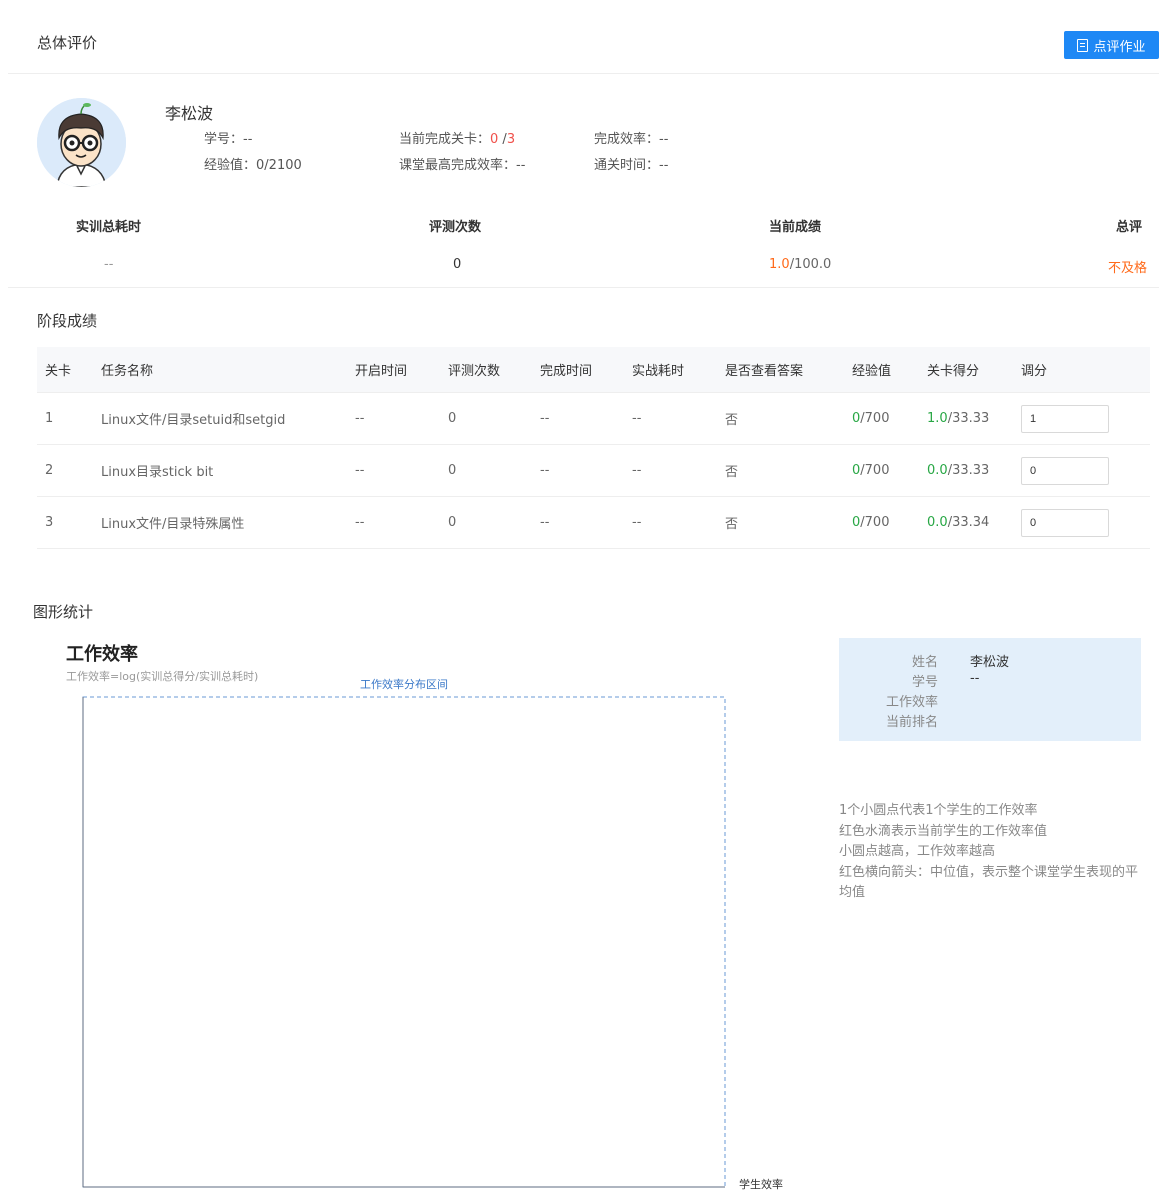 The image size is (1159, 1193). Describe the element at coordinates (627, 139) in the screenshot. I see `efficiency-label: 完成效率：` at that location.